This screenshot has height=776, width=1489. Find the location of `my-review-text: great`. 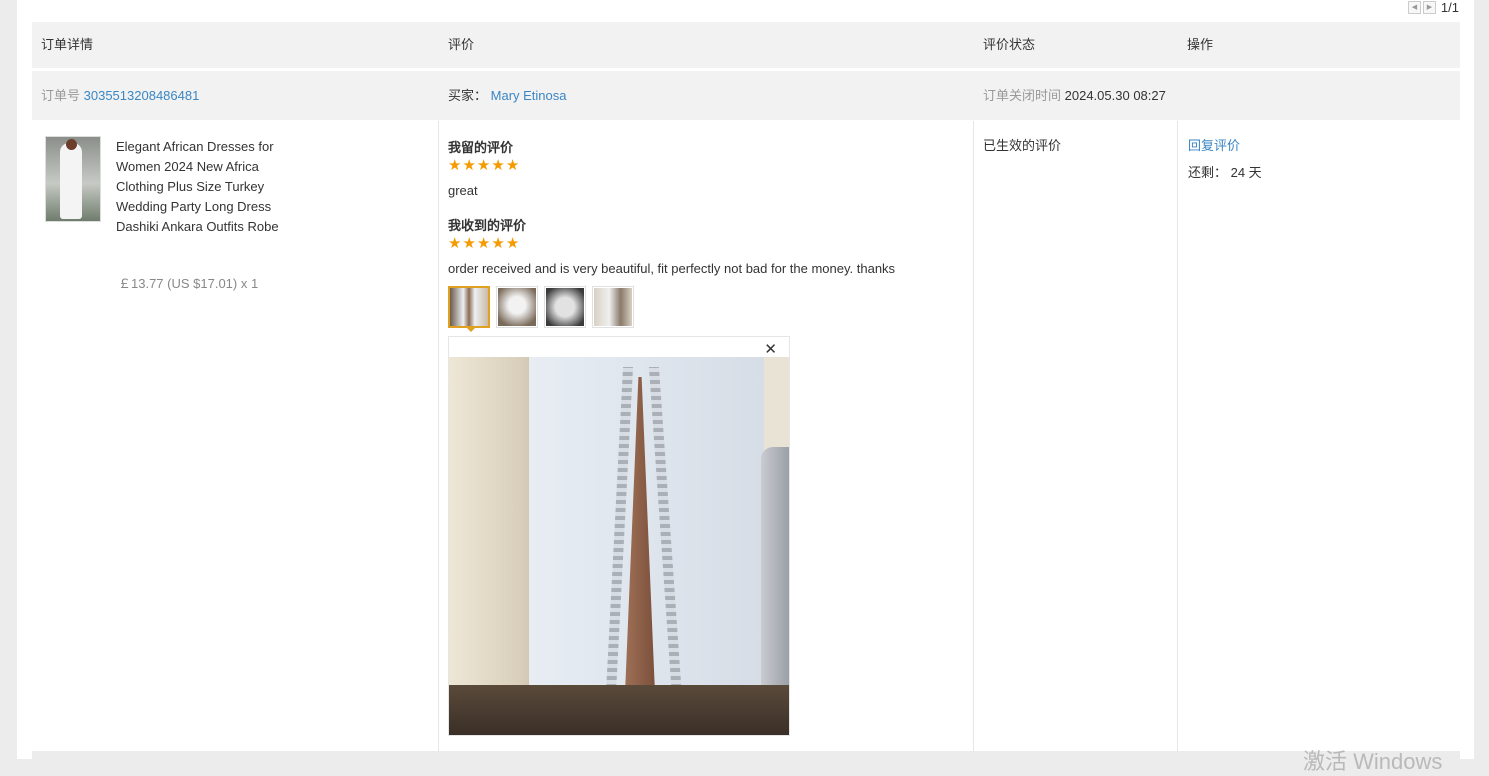

my-review-text: great is located at coordinates (463, 190).